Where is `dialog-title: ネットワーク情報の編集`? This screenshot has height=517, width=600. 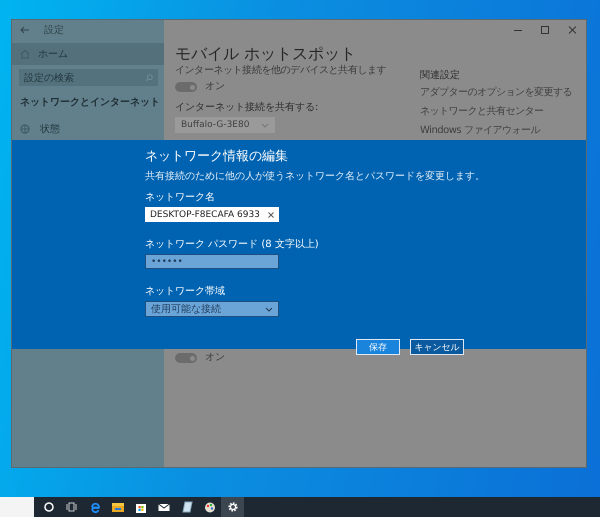
dialog-title: ネットワーク情報の編集 is located at coordinates (216, 157).